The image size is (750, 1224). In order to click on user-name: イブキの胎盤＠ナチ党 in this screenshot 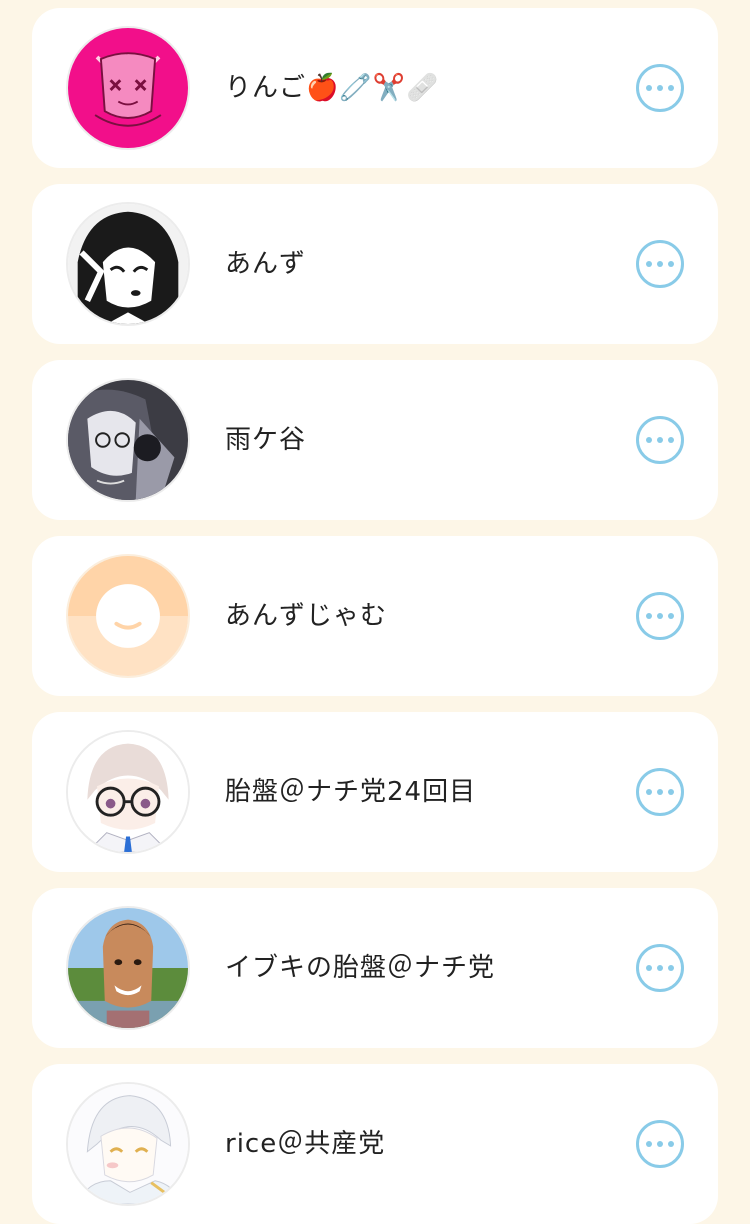, I will do `click(360, 968)`.